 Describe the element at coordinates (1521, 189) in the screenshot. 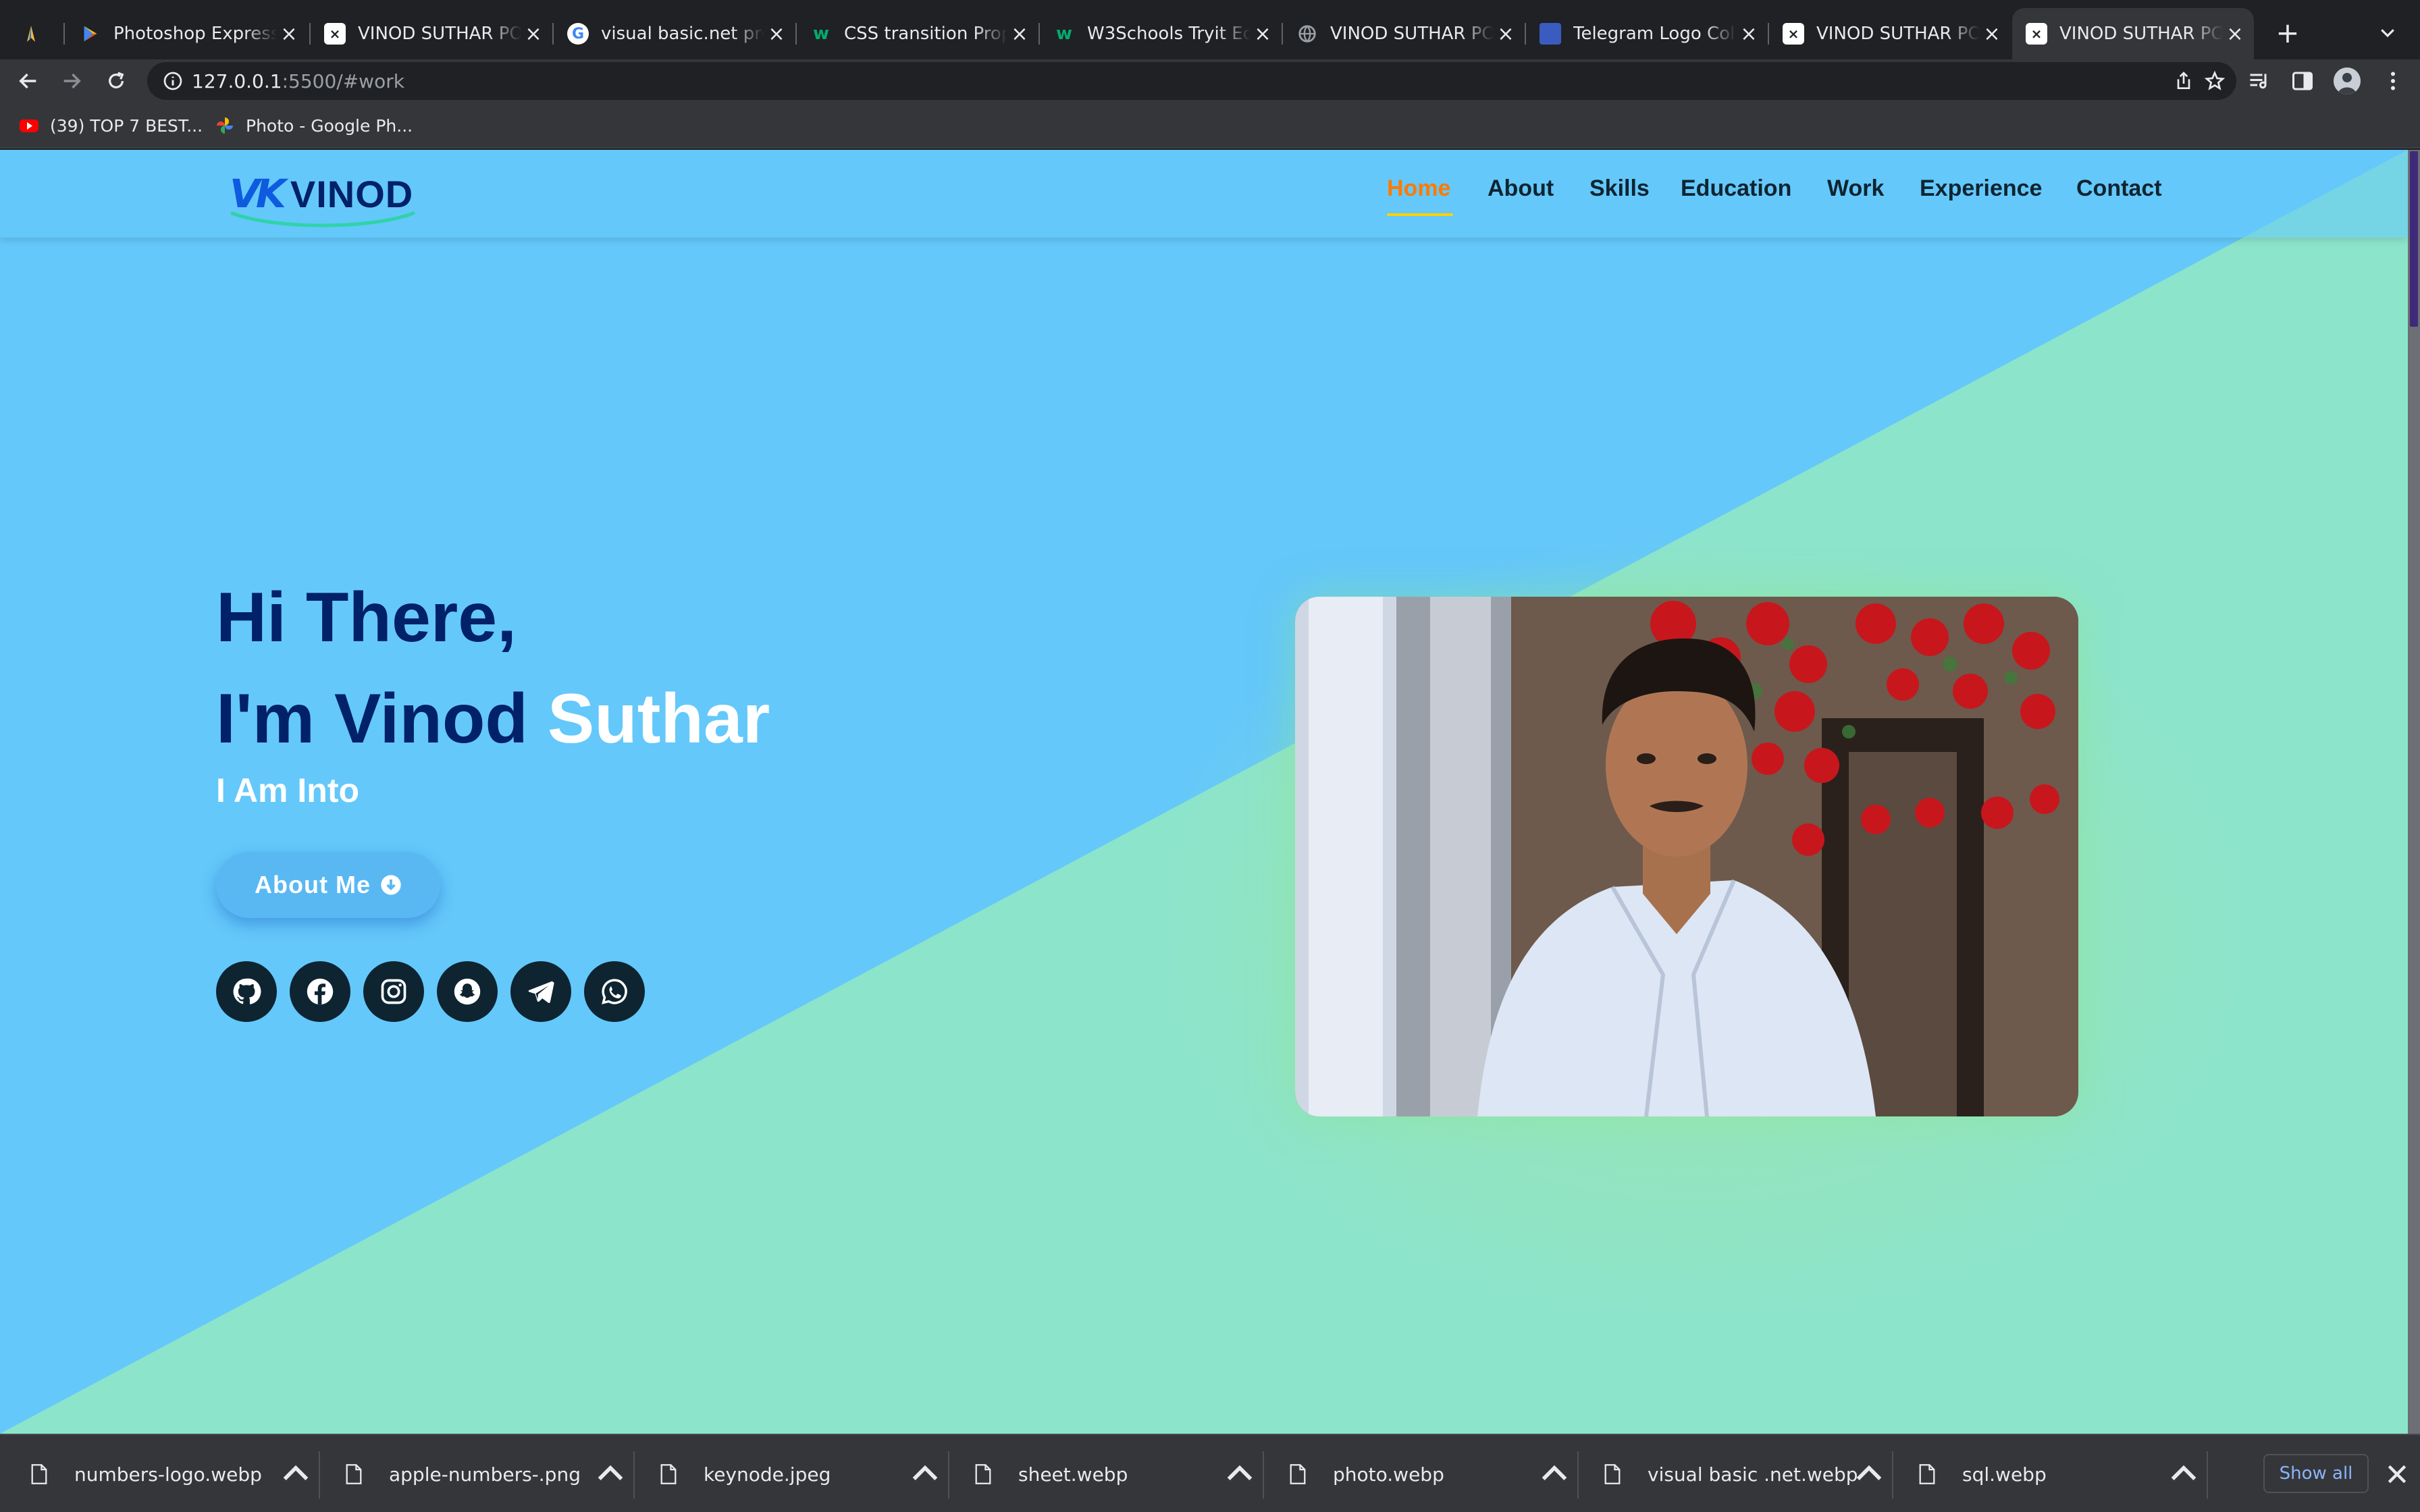

I see `nav-about: About` at that location.